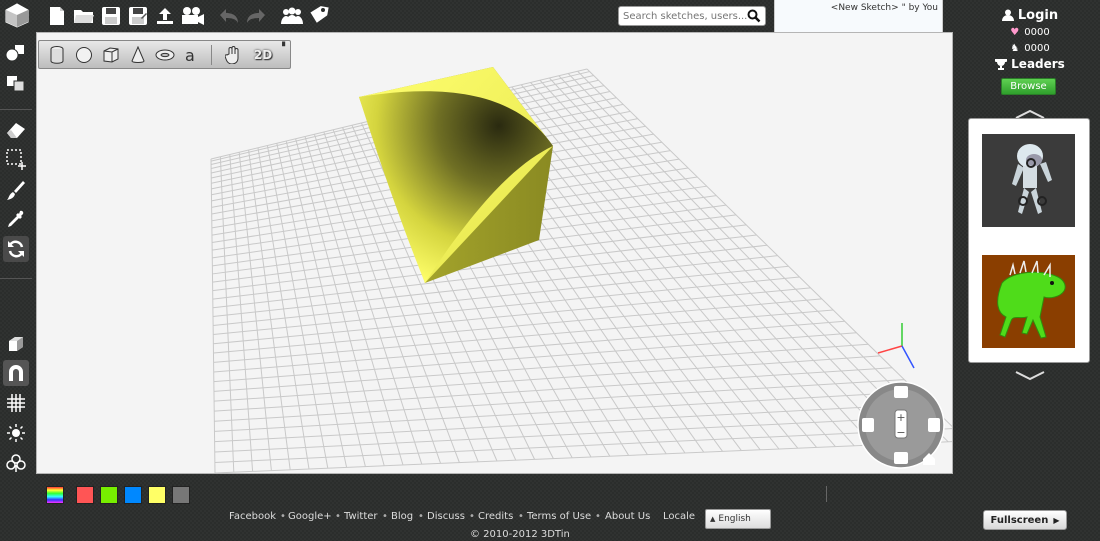 Image resolution: width=1100 pixels, height=541 pixels. I want to click on robot-model-thumbnail, so click(1028, 180).